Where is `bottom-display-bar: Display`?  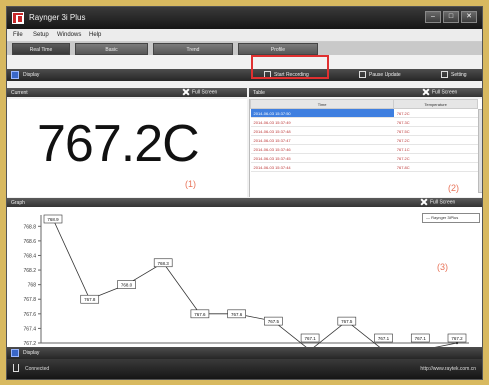
bottom-display-bar: Display is located at coordinates (244, 353).